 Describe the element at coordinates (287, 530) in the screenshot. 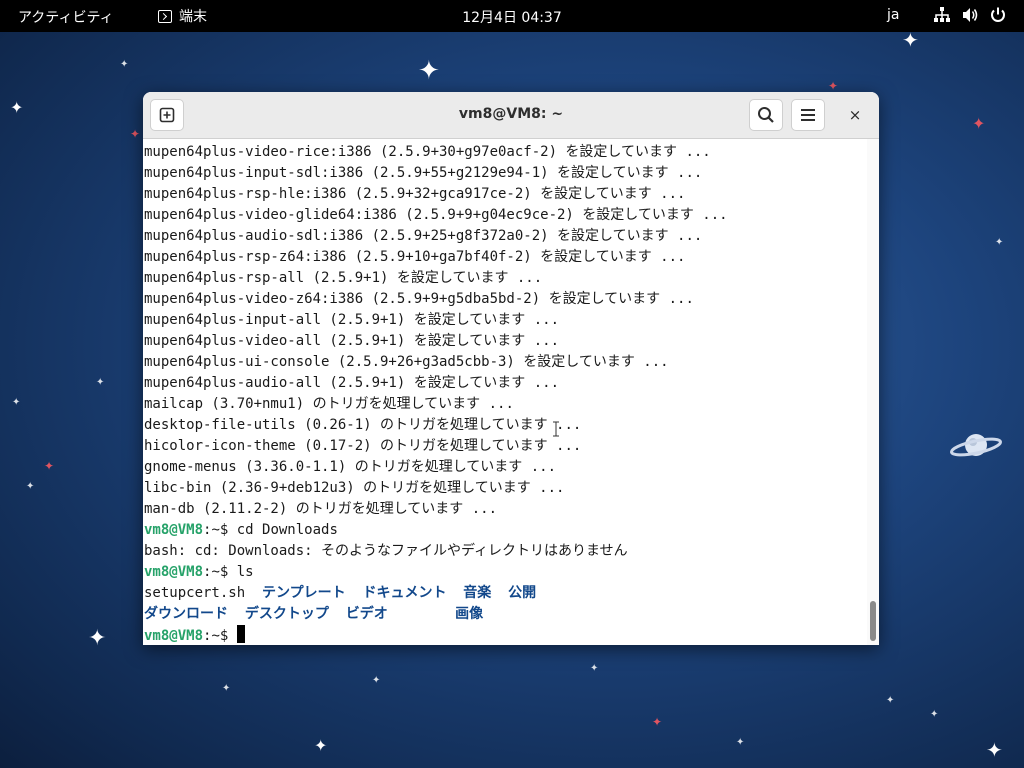

I see `command-text: cd Downloads` at that location.